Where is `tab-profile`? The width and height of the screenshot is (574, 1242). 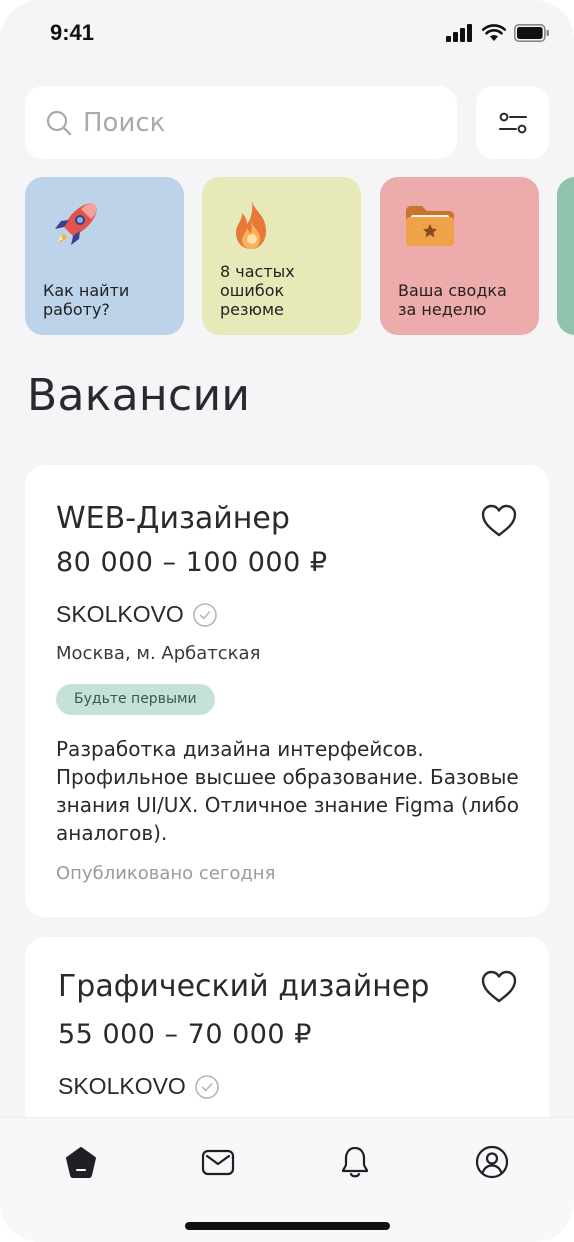
tab-profile is located at coordinates (492, 1162).